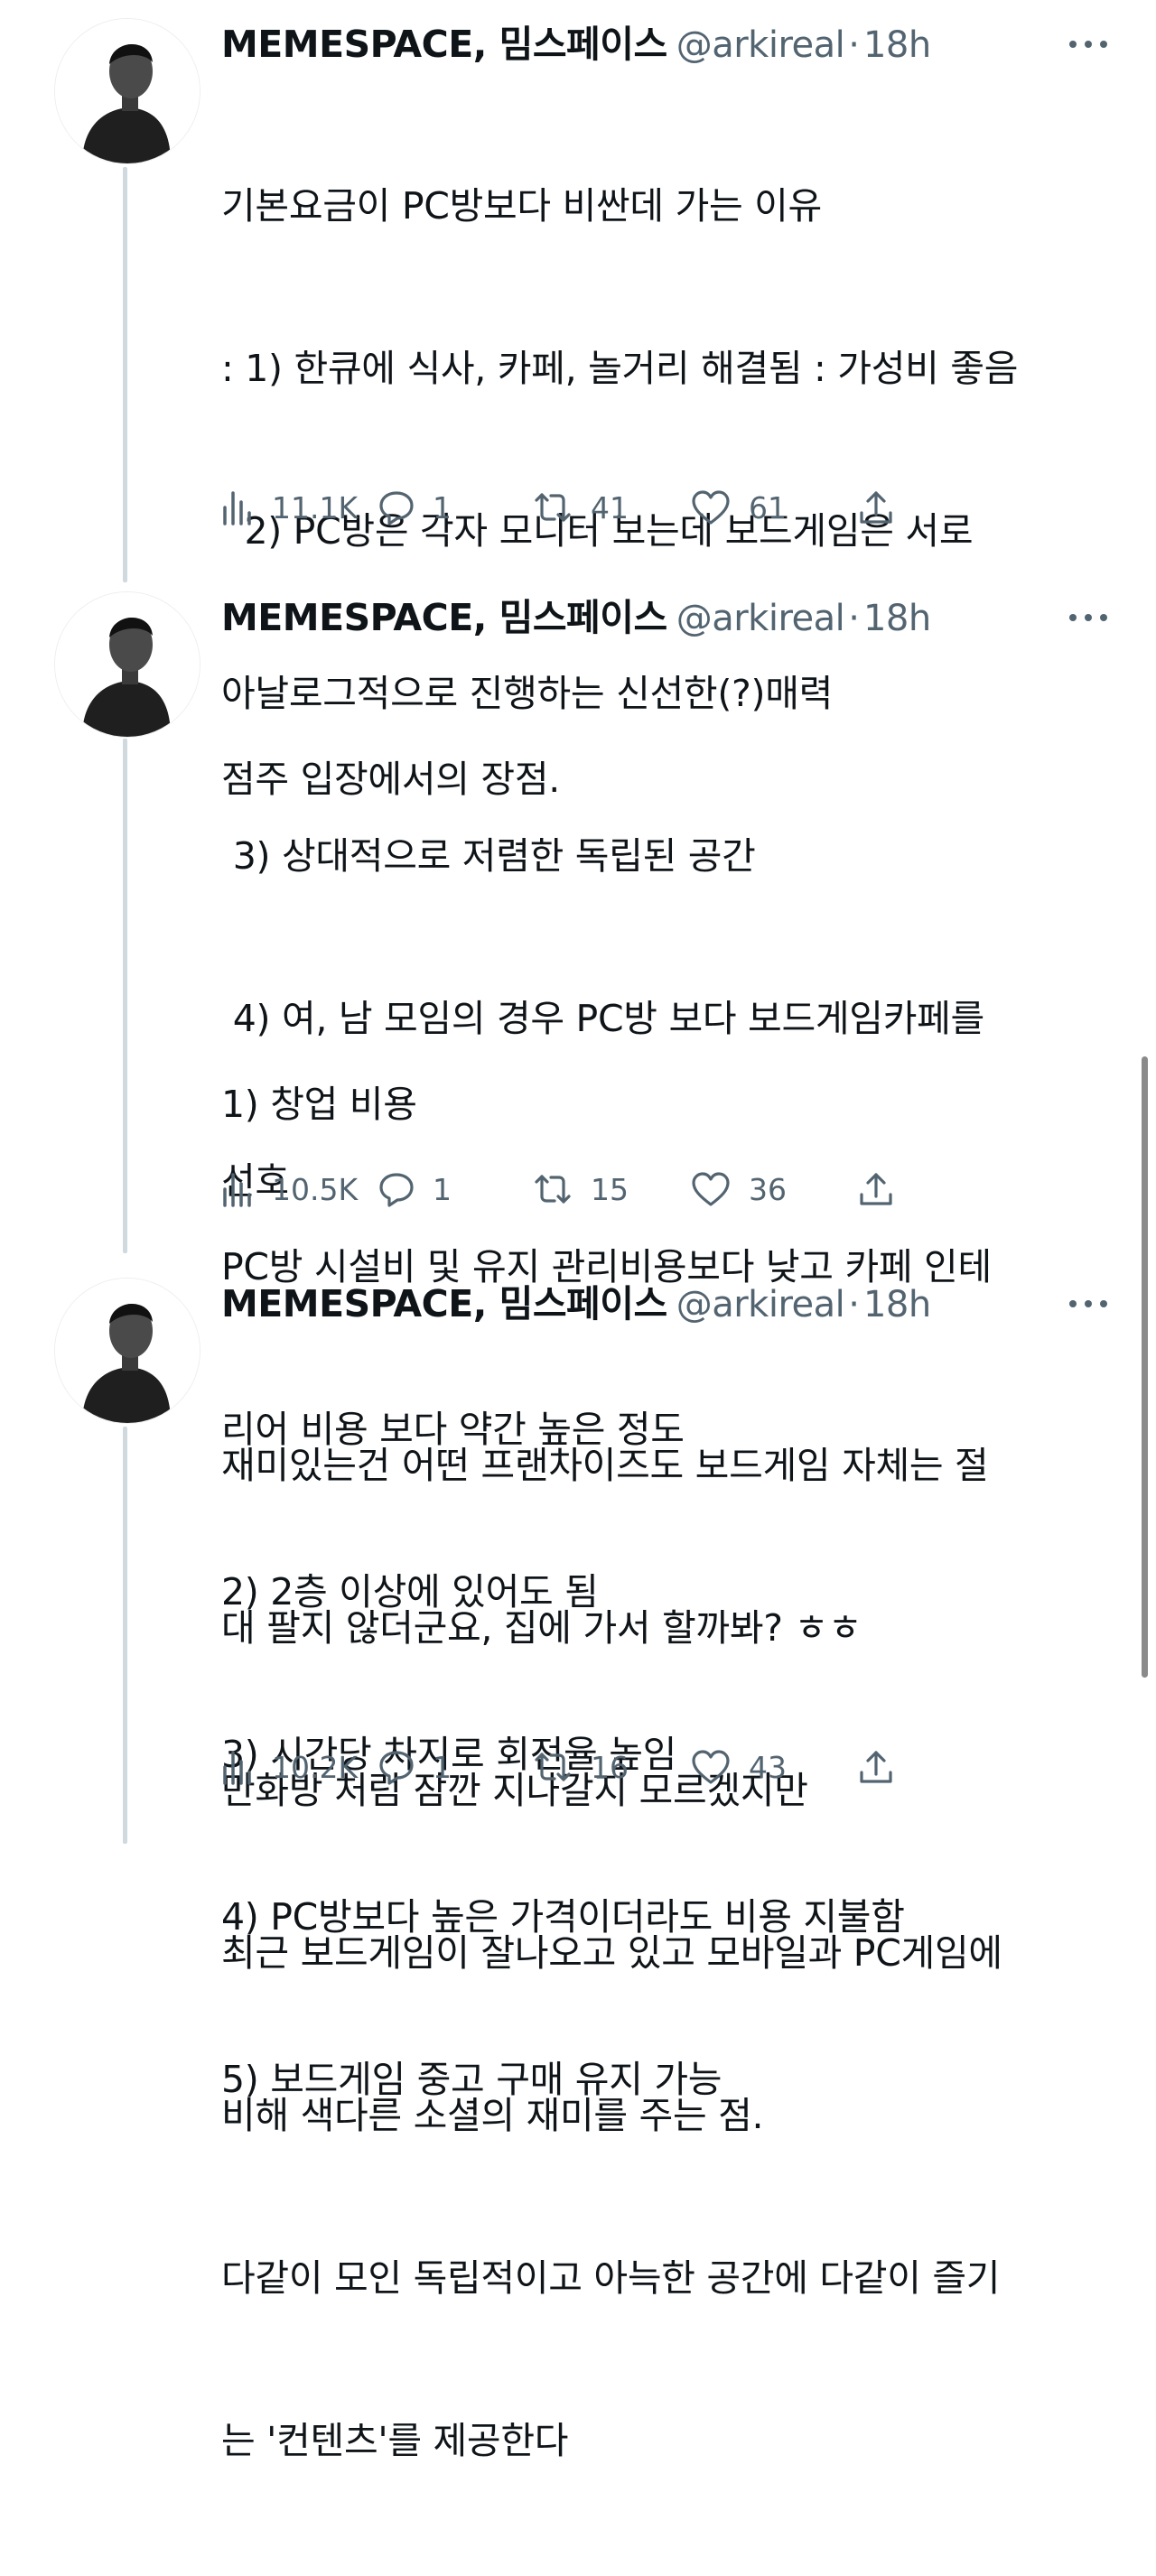 Image resolution: width=1156 pixels, height=2576 pixels. I want to click on tweet-actions: 10.5K 1 15 36, so click(659, 1189).